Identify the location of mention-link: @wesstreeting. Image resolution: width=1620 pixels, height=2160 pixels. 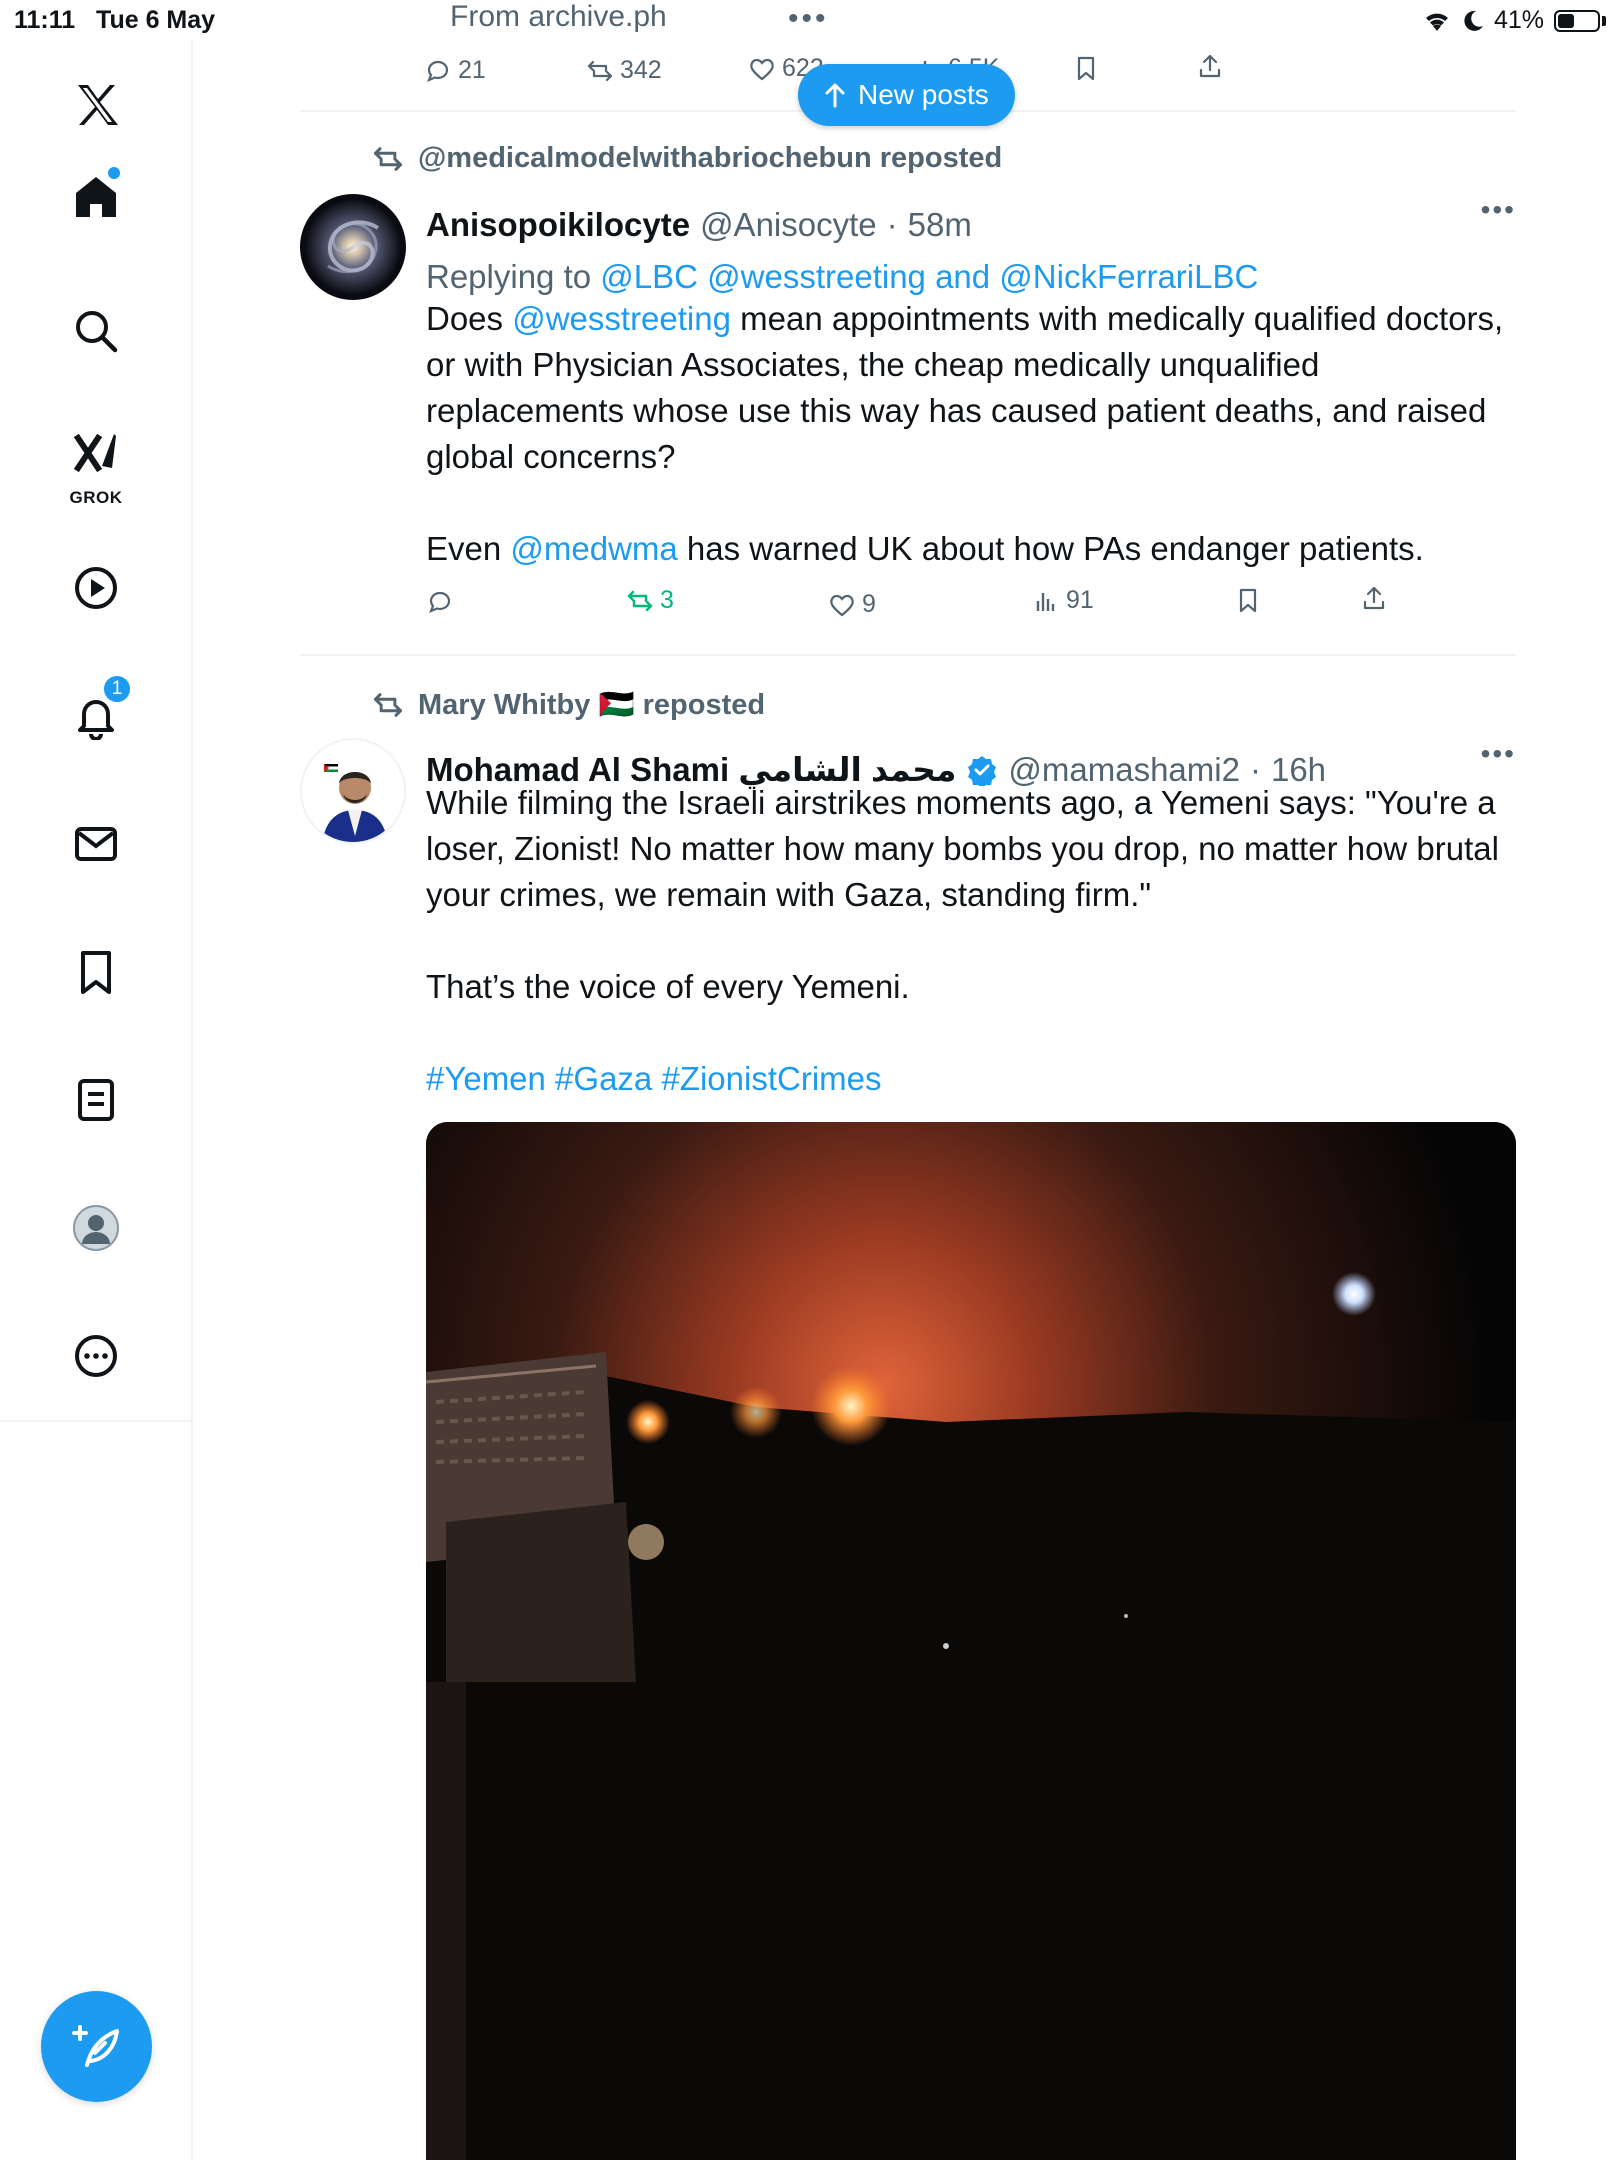
(621, 318).